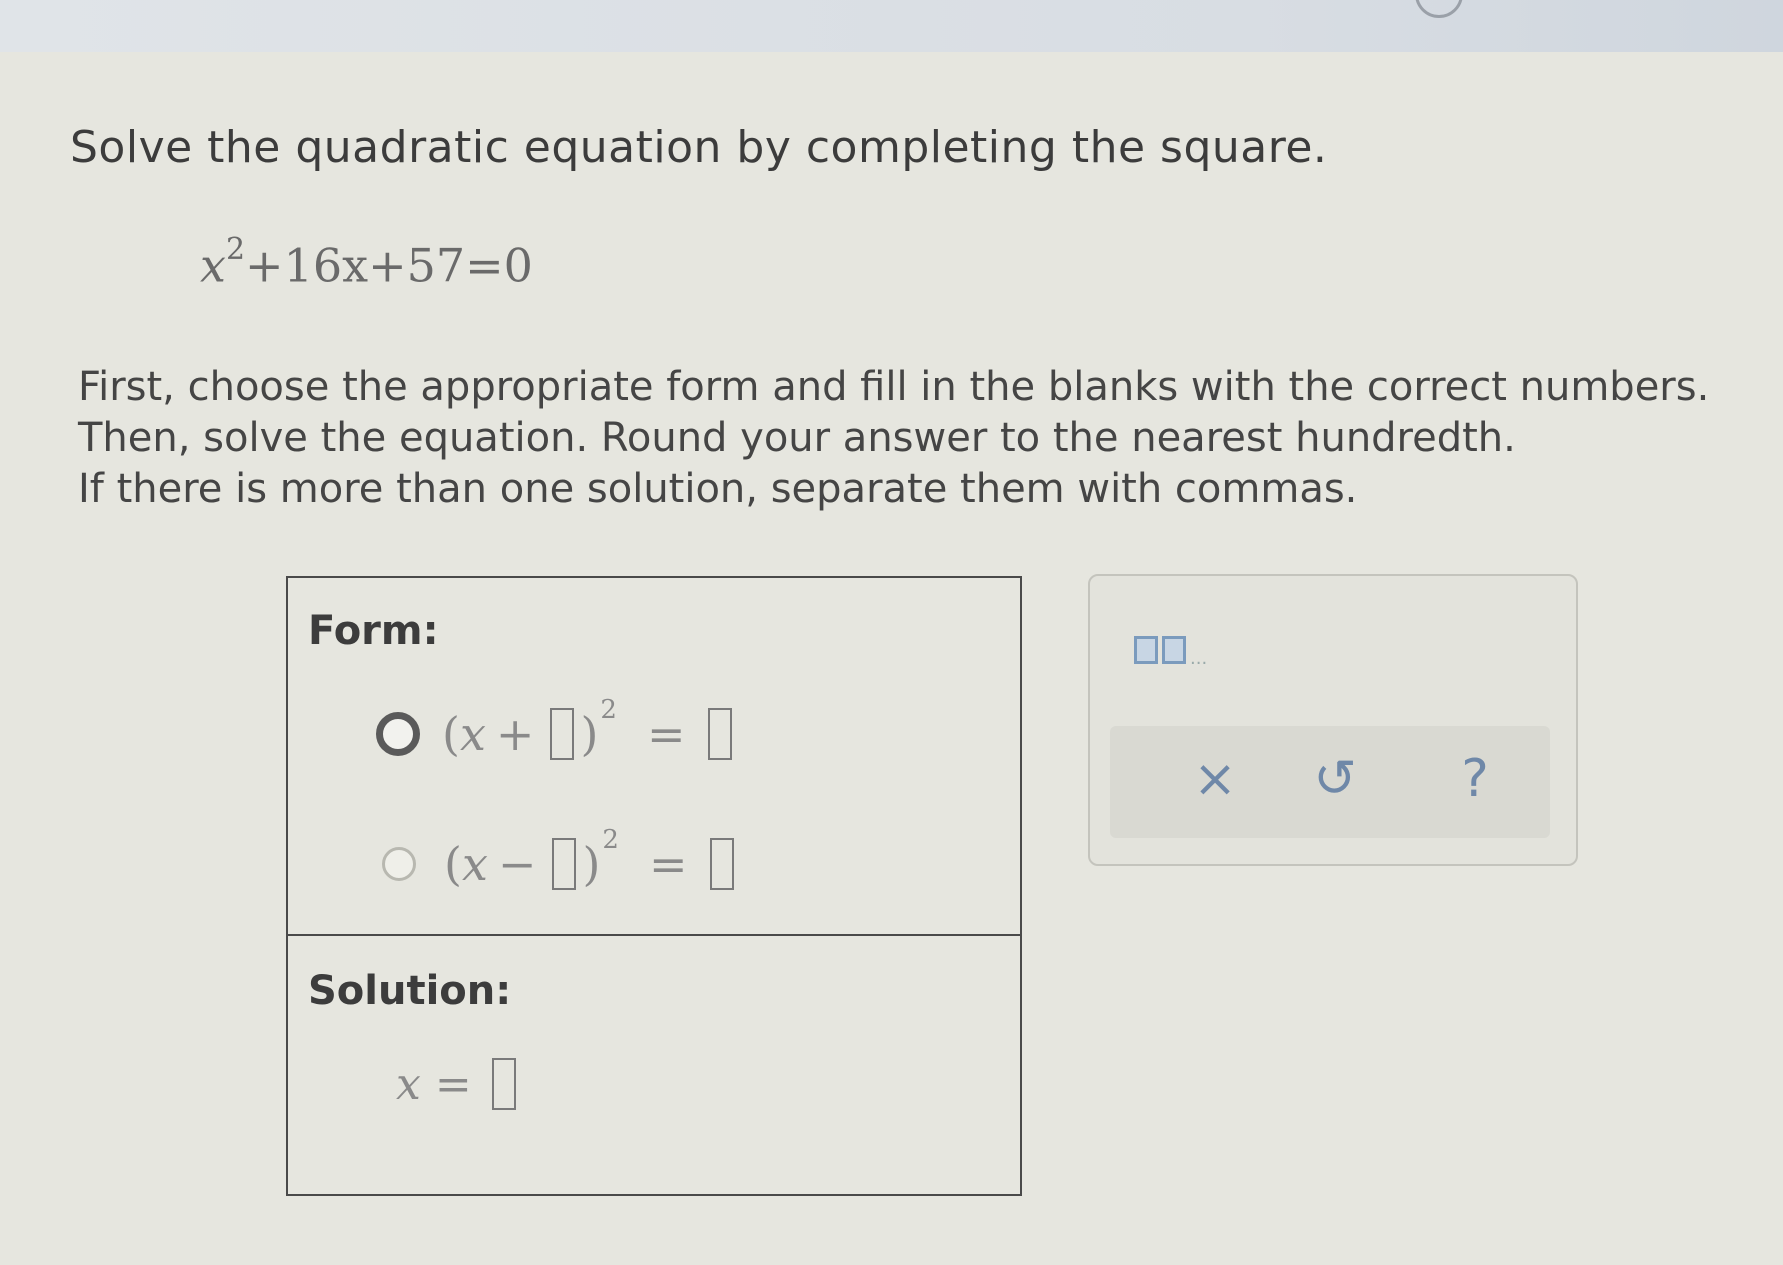 The height and width of the screenshot is (1265, 1783). Describe the element at coordinates (399, 864) in the screenshot. I see `radio-option-minus` at that location.